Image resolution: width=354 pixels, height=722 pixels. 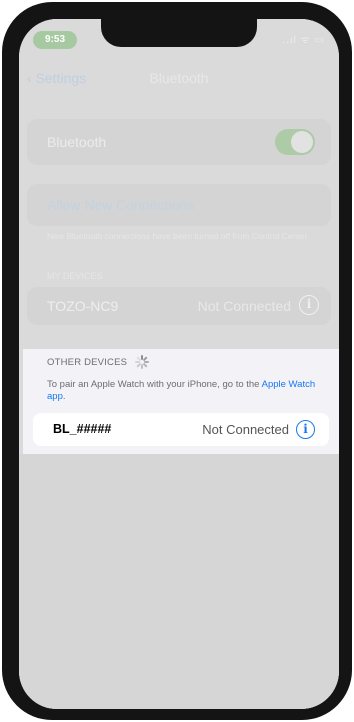 What do you see at coordinates (75, 276) in the screenshot?
I see `my-devices-header: MY DEVICES` at bounding box center [75, 276].